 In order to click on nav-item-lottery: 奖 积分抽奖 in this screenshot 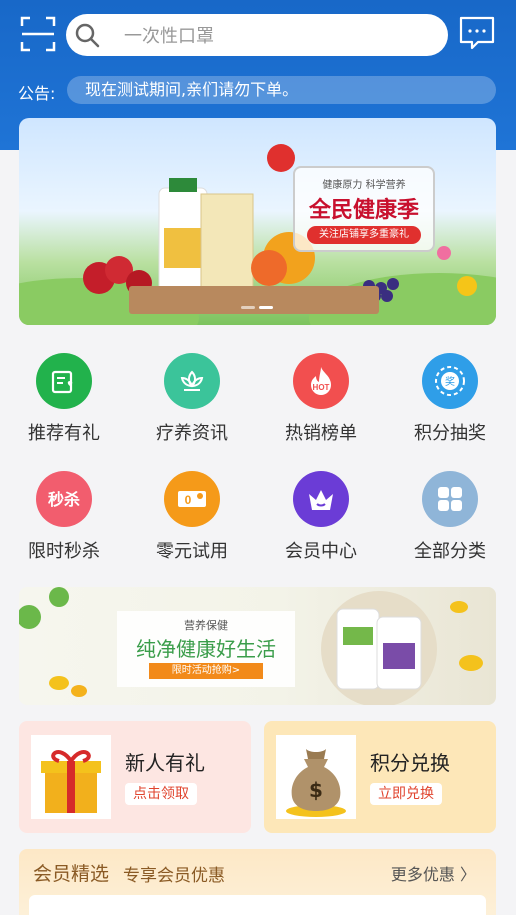, I will do `click(450, 399)`.